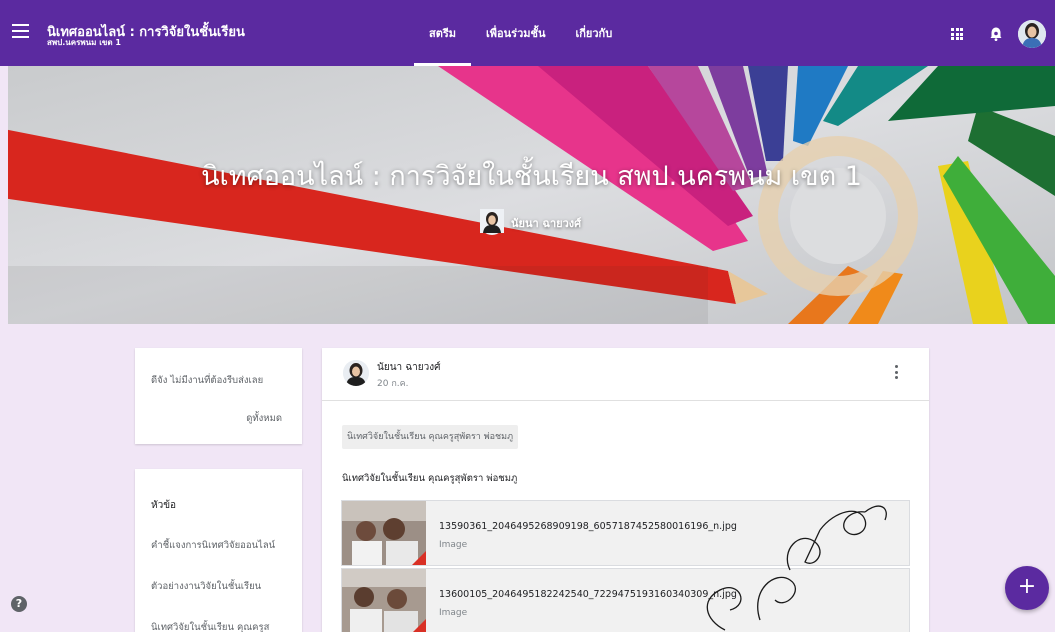 The height and width of the screenshot is (632, 1055). What do you see at coordinates (393, 384) in the screenshot?
I see `post-date: 20 ก.ค.` at bounding box center [393, 384].